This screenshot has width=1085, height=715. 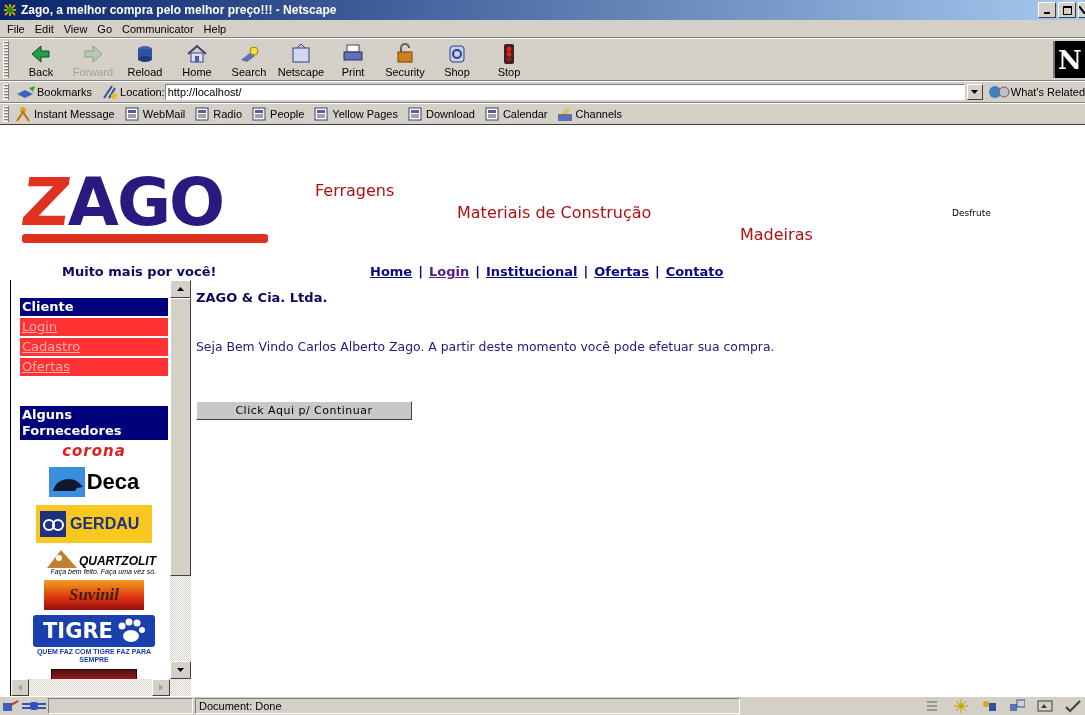 I want to click on section-header: Alguns Fornecedores, so click(x=94, y=423).